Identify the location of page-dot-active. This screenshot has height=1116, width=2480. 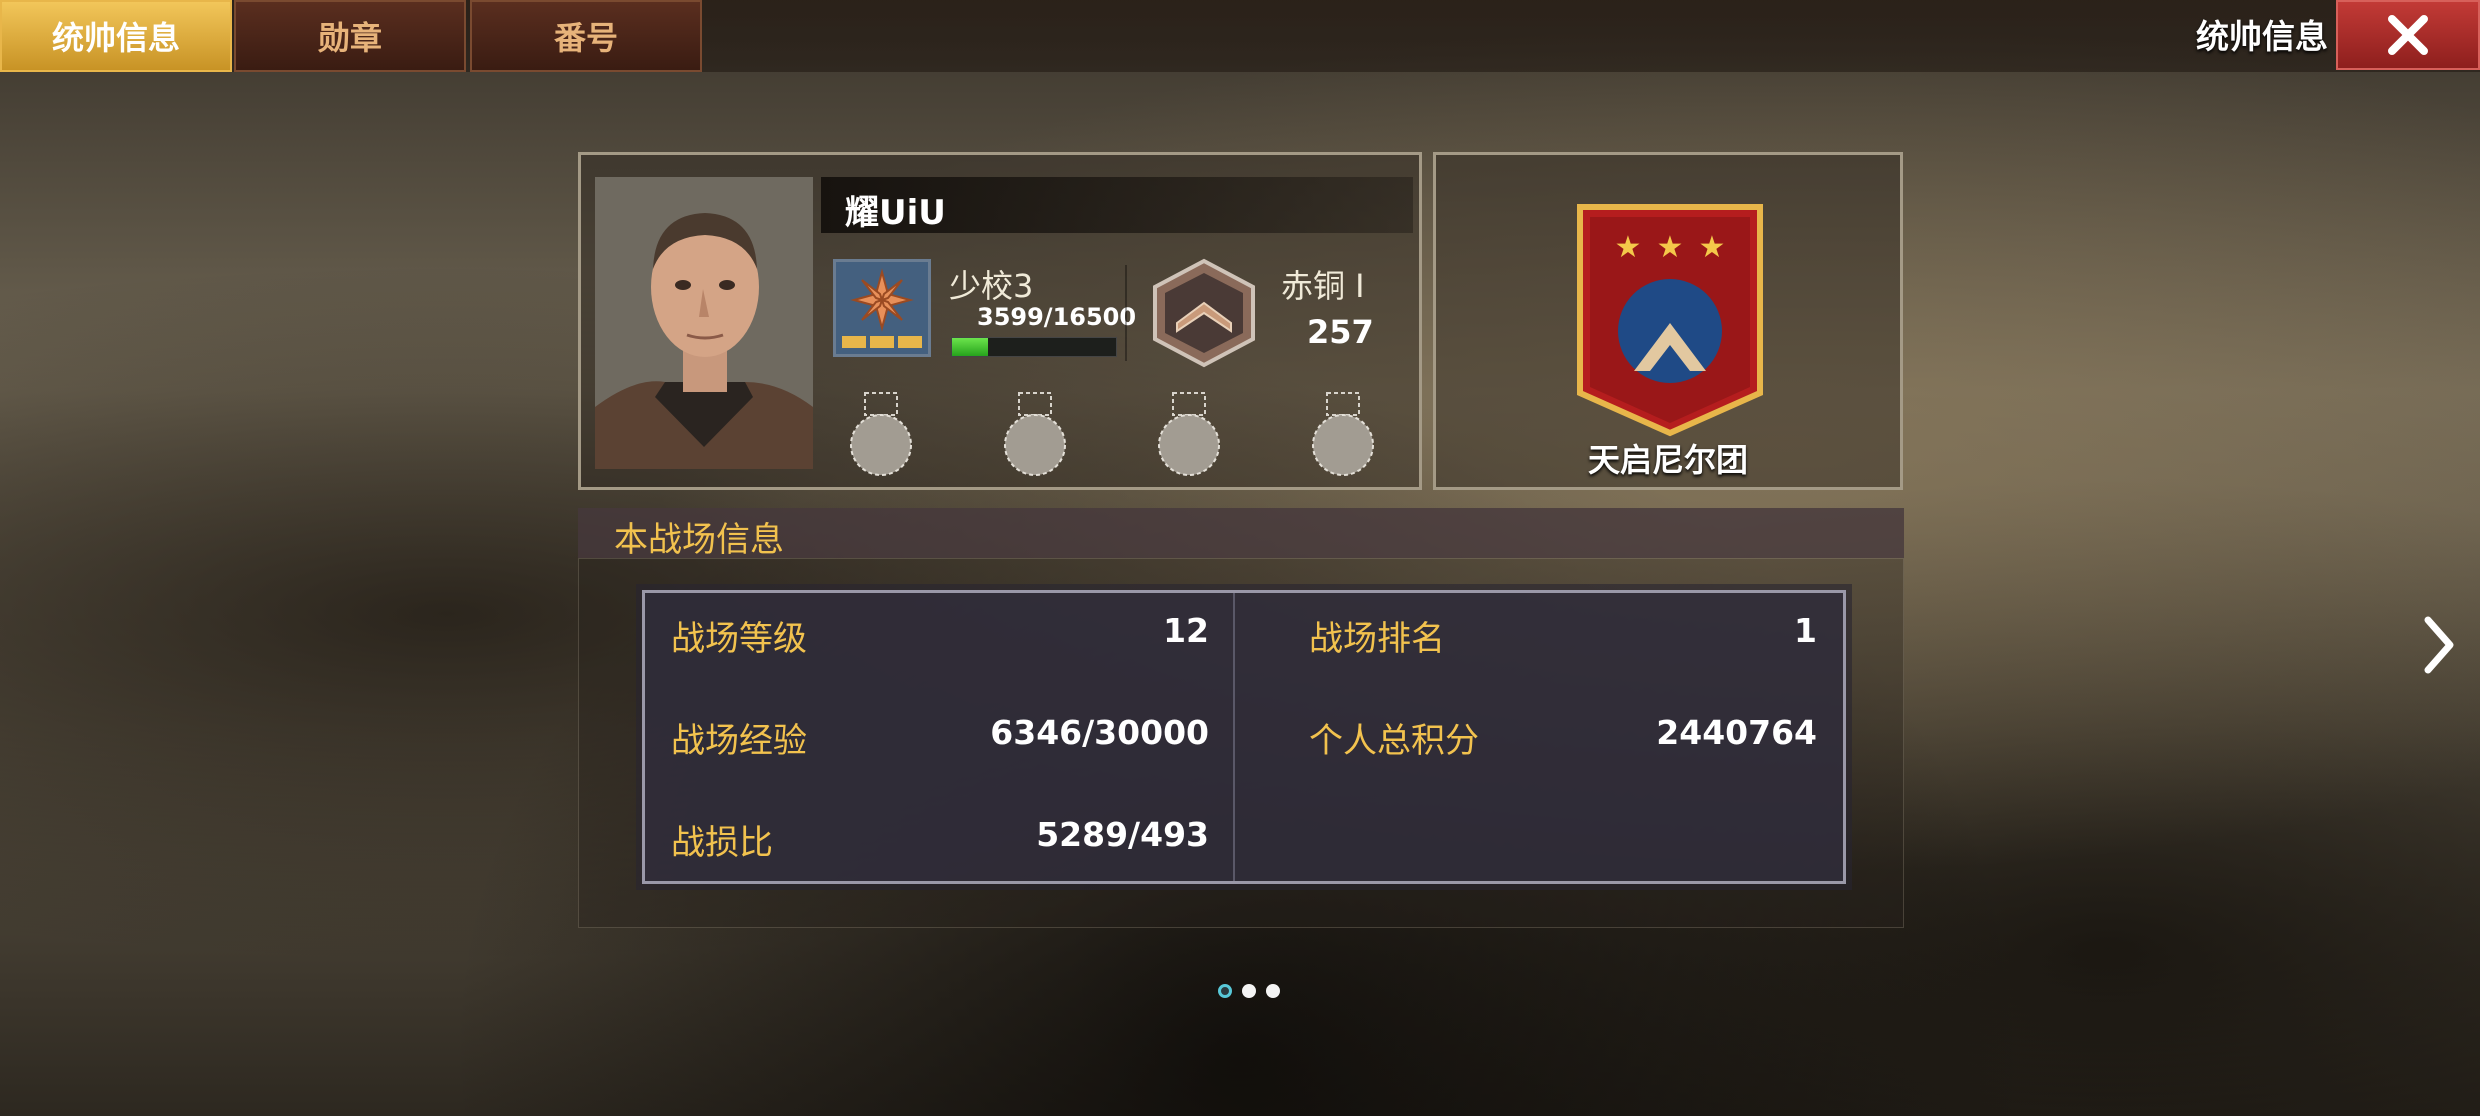
(1225, 991).